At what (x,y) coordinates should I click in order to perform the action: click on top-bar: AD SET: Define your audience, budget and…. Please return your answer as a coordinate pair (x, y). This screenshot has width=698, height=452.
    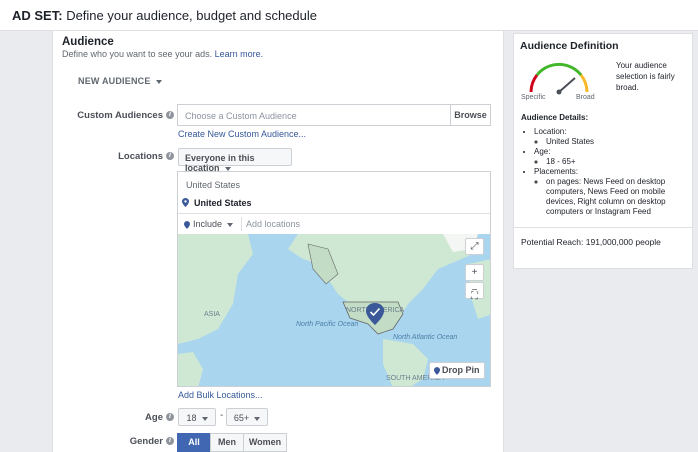
    Looking at the image, I should click on (349, 15).